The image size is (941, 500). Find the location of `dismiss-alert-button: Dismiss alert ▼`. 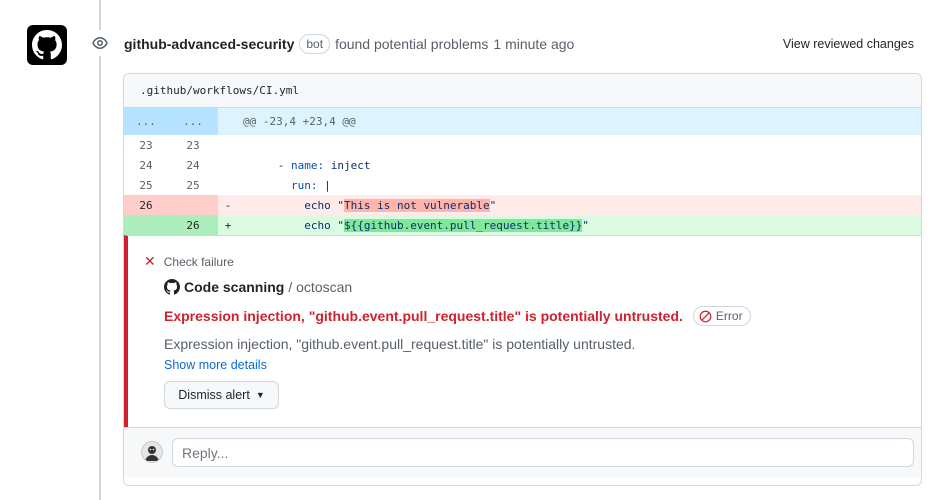

dismiss-alert-button: Dismiss alert ▼ is located at coordinates (221, 395).